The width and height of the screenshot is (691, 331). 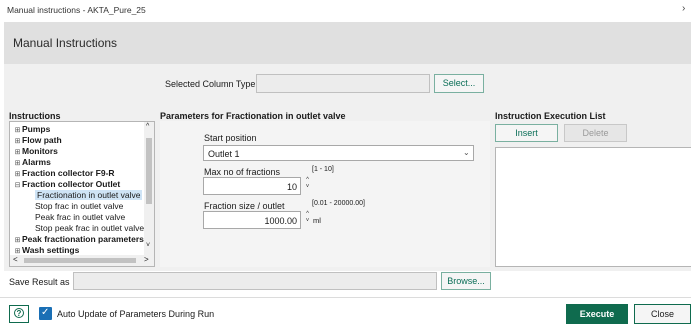 I want to click on max-fractions-label: Max no of fractions, so click(x=242, y=172).